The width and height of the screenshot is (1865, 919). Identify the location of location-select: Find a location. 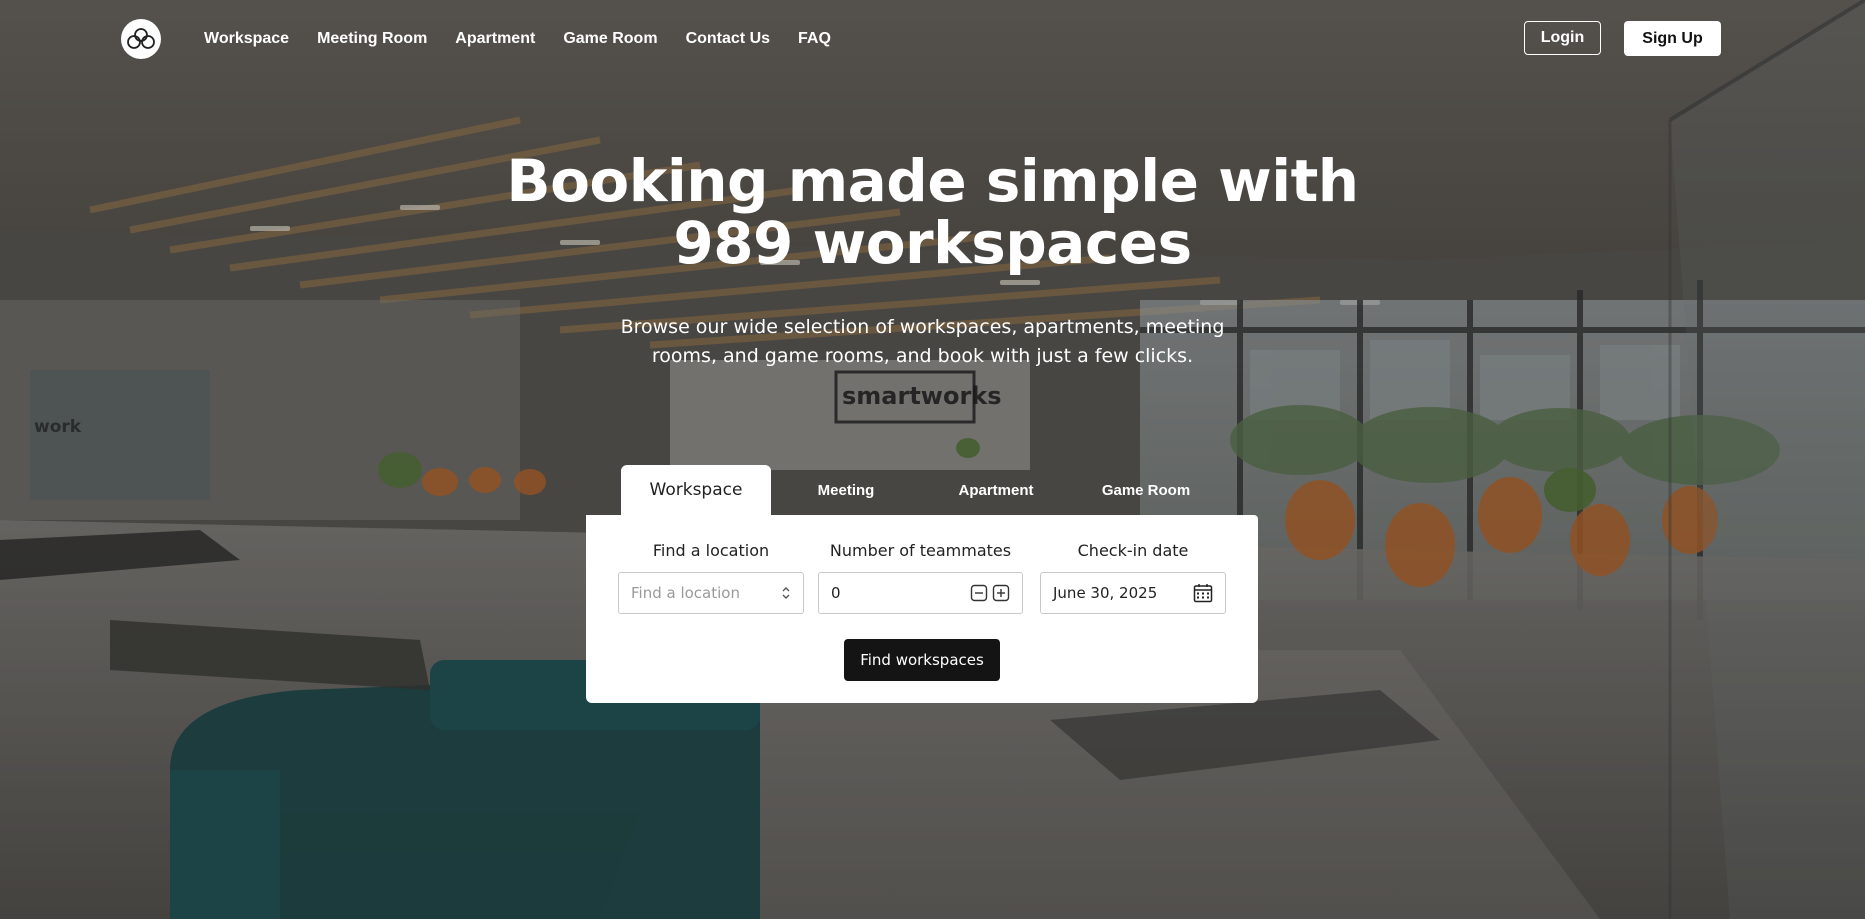
(711, 593).